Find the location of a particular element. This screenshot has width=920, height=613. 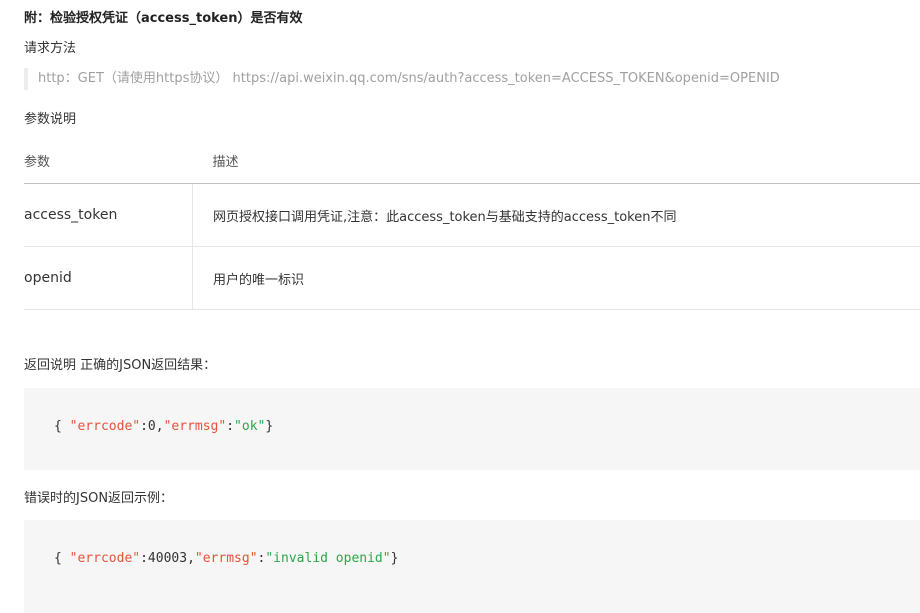

table-header-row: 参数 描述 is located at coordinates (472, 161).